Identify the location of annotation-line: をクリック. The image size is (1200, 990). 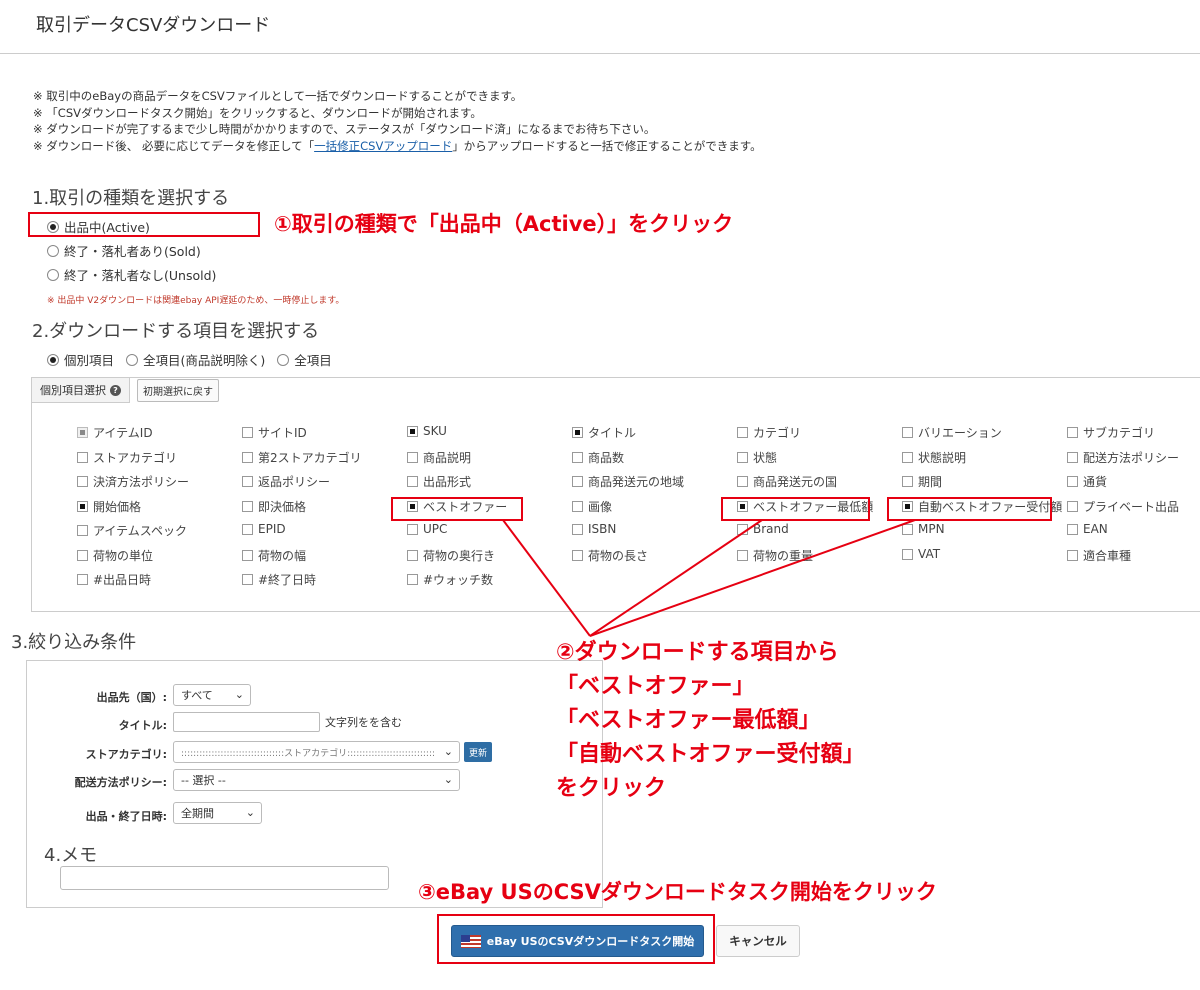
(611, 788).